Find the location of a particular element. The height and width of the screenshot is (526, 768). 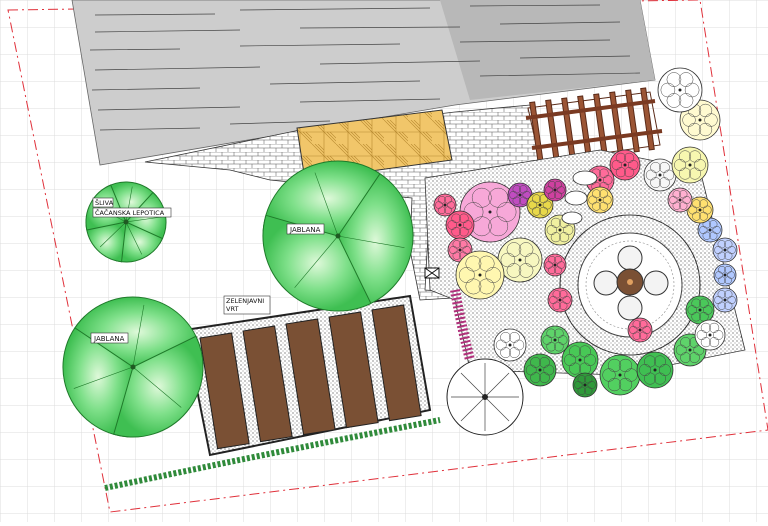

plum-label-1: ŠLIVA is located at coordinates (104, 202).